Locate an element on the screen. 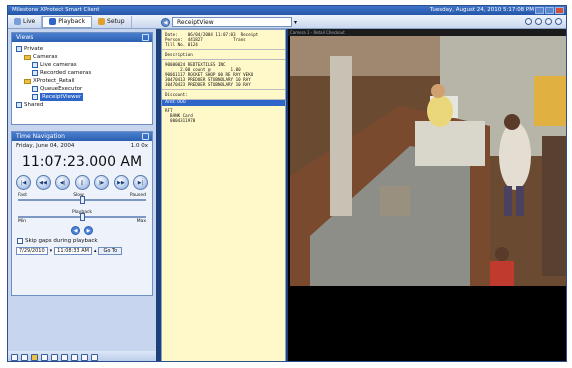 This screenshot has width=572, height=368. goto-row: 7/29/2010 ▾ 11:08:33 AM ▴ Go To is located at coordinates (82, 251).